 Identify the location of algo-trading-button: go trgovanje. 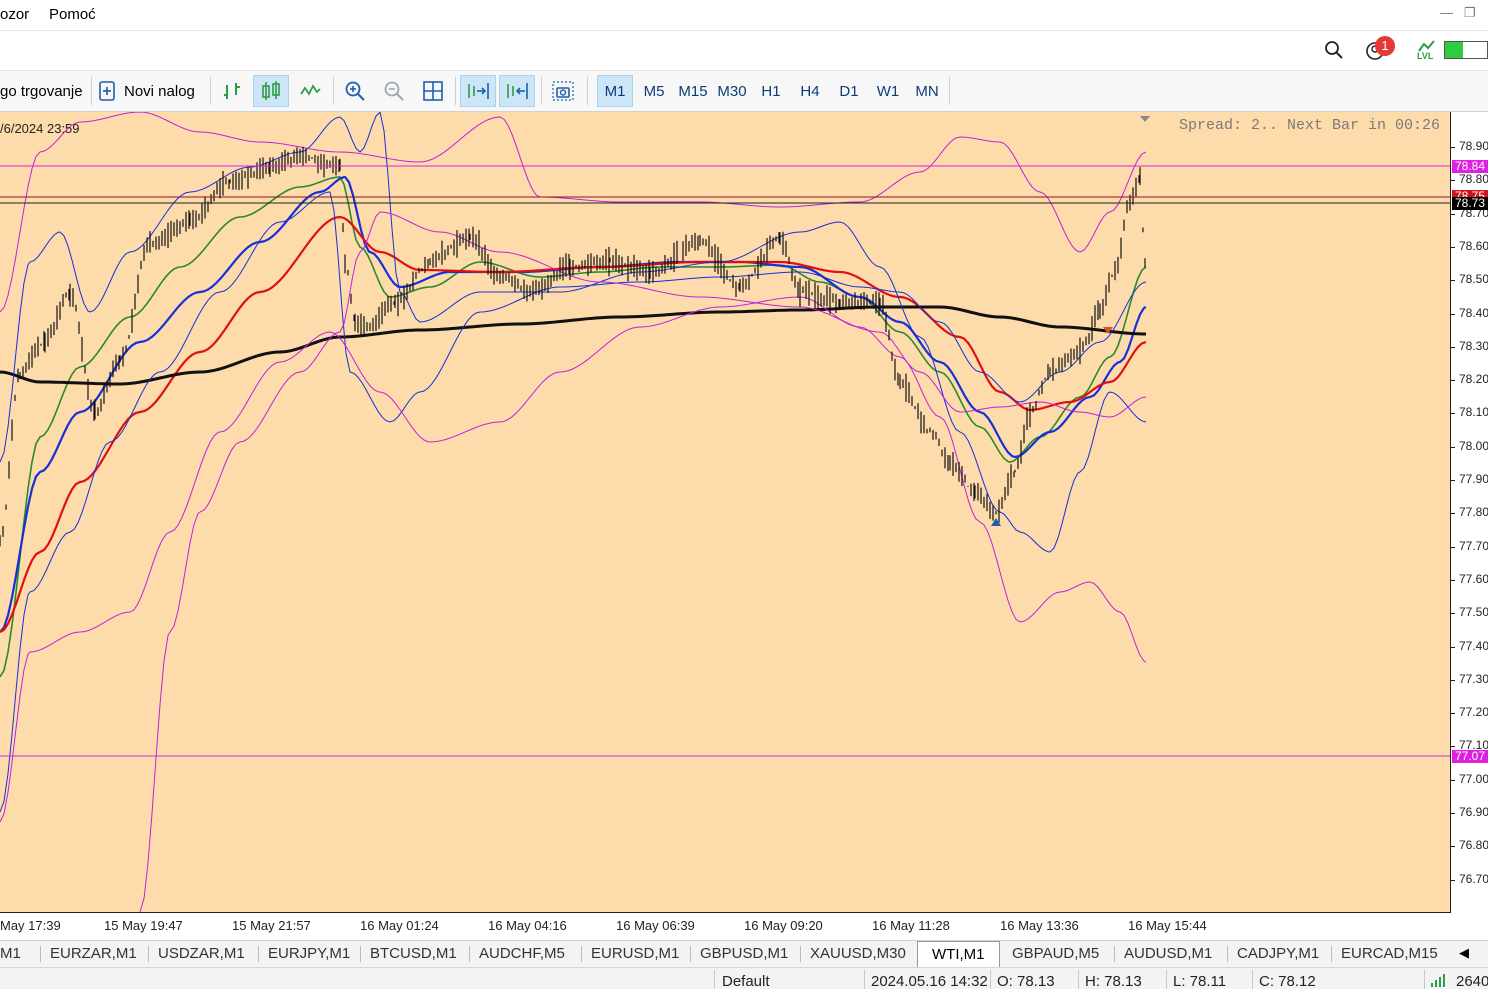
(43, 91).